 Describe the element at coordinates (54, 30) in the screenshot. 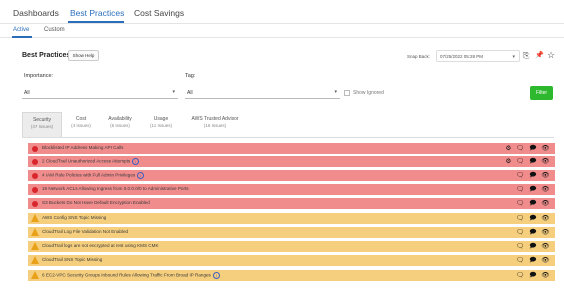

I see `subtab-custom: Custom` at that location.